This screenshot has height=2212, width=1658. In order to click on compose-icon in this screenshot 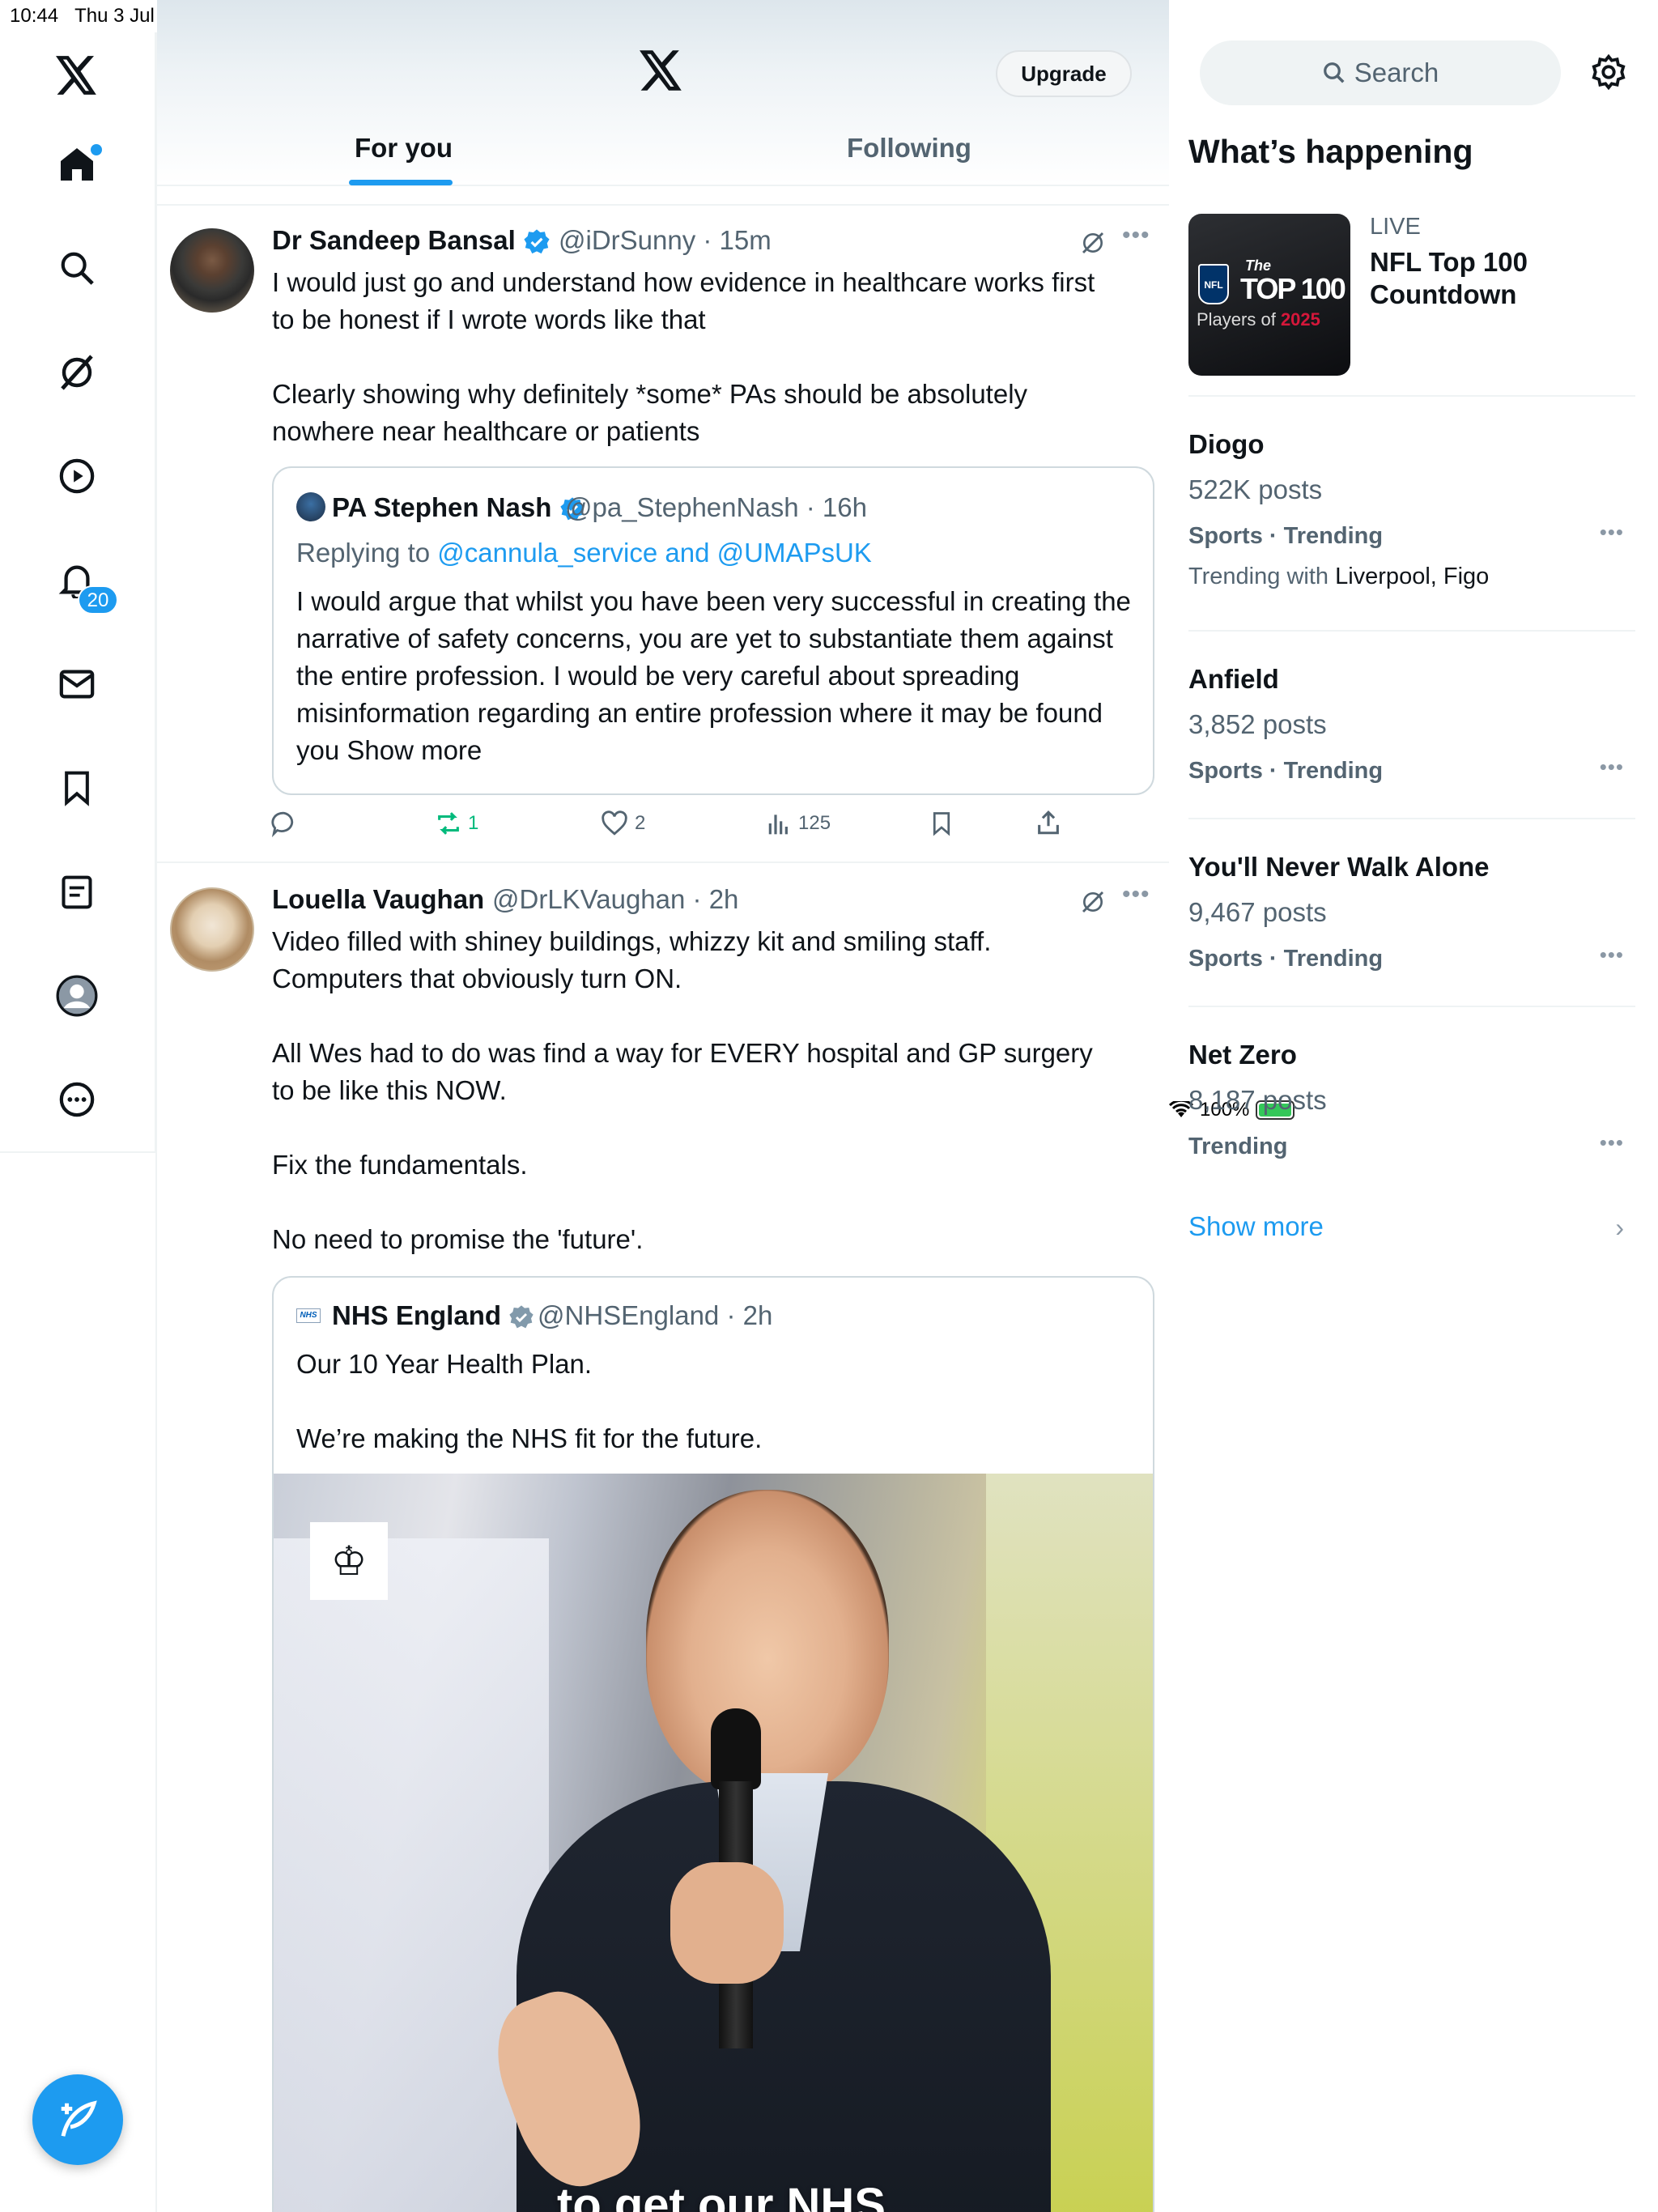, I will do `click(79, 2118)`.